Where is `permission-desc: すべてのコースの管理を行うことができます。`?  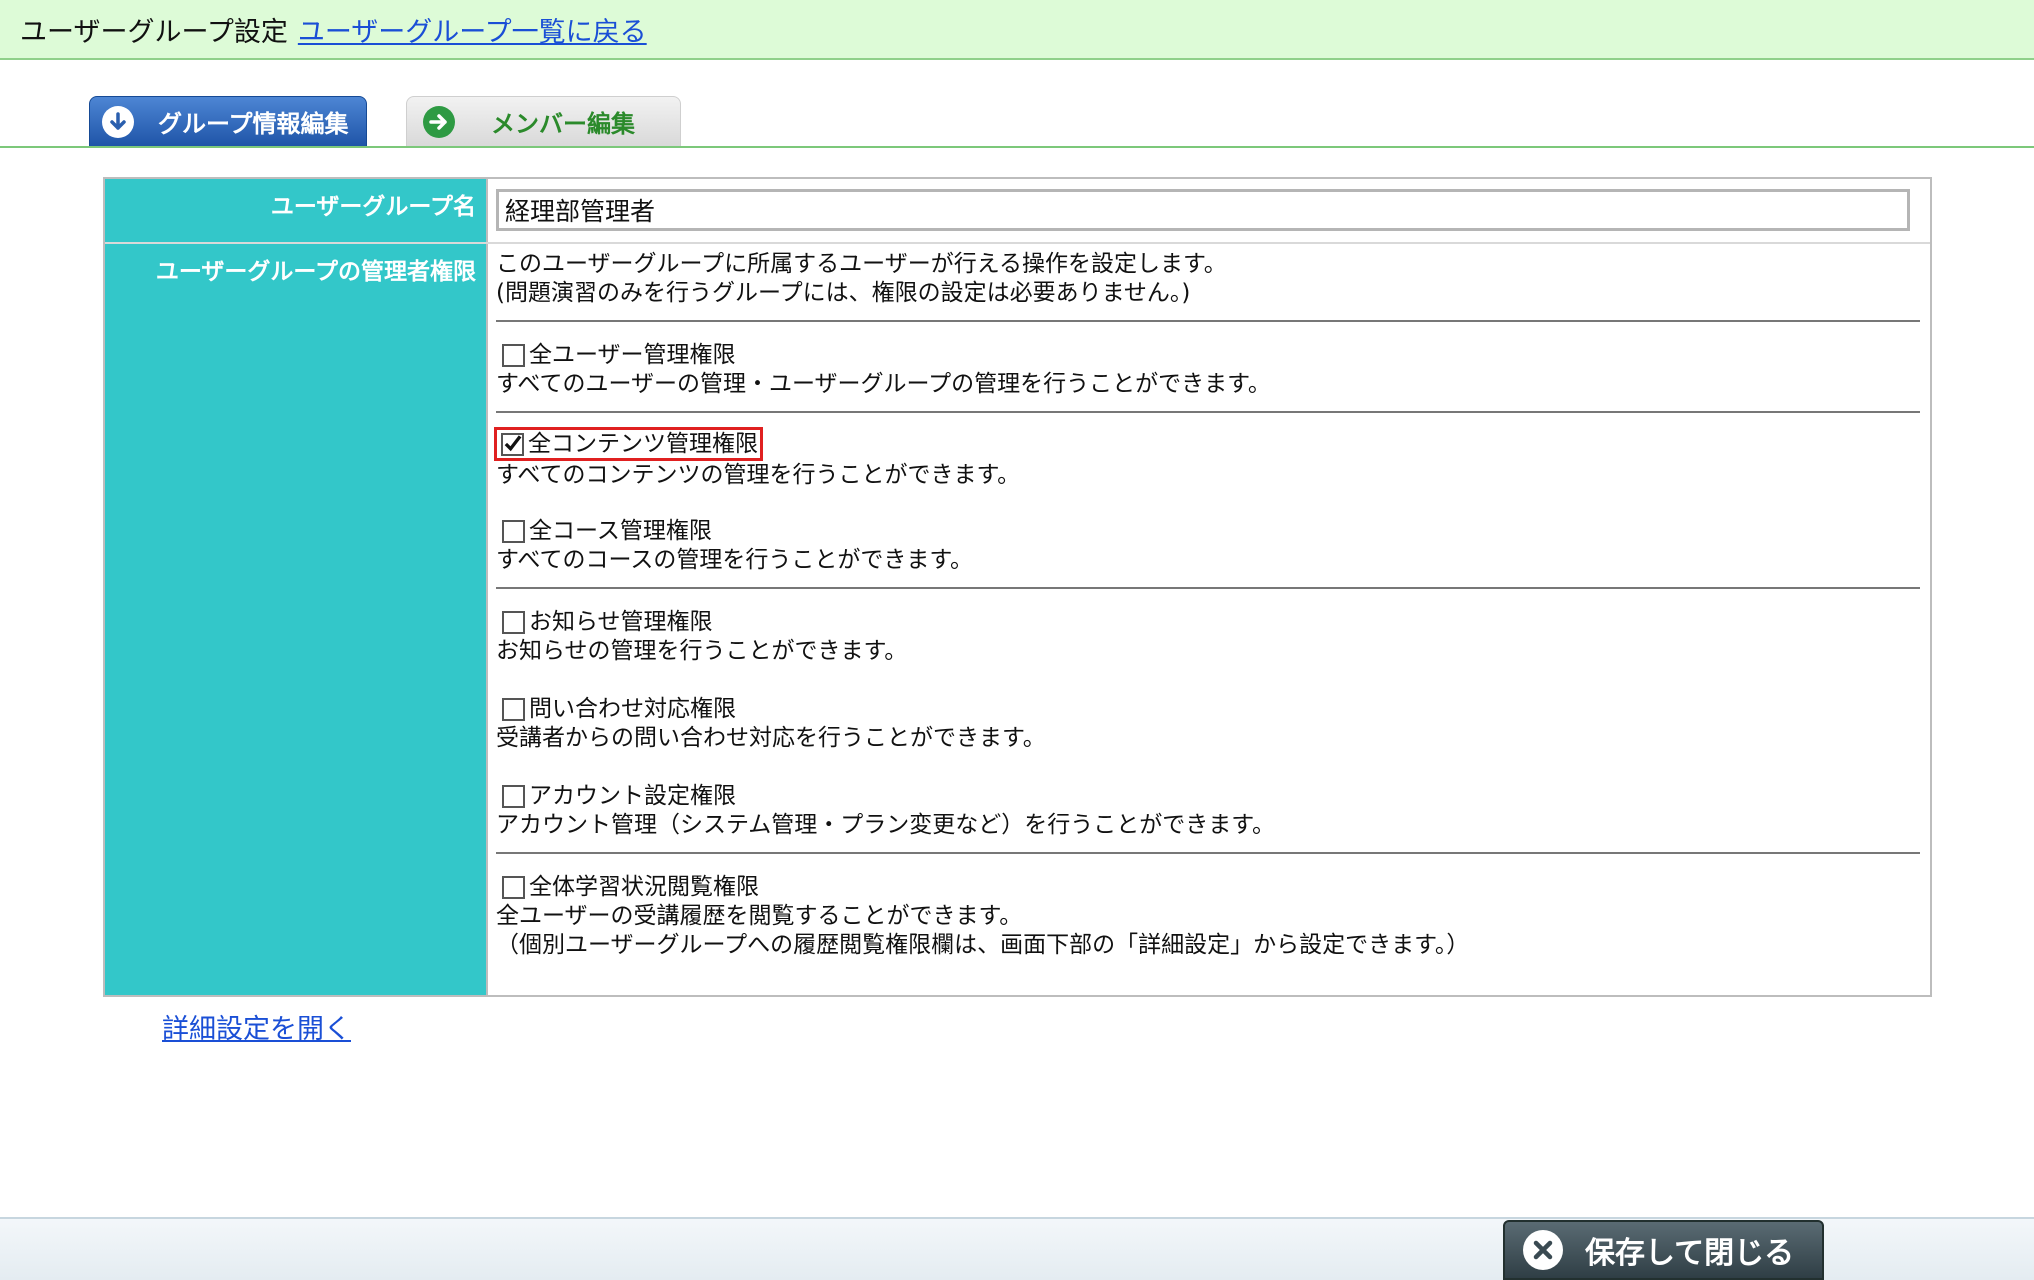
permission-desc: すべてのコースの管理を行うことができます。 is located at coordinates (735, 560).